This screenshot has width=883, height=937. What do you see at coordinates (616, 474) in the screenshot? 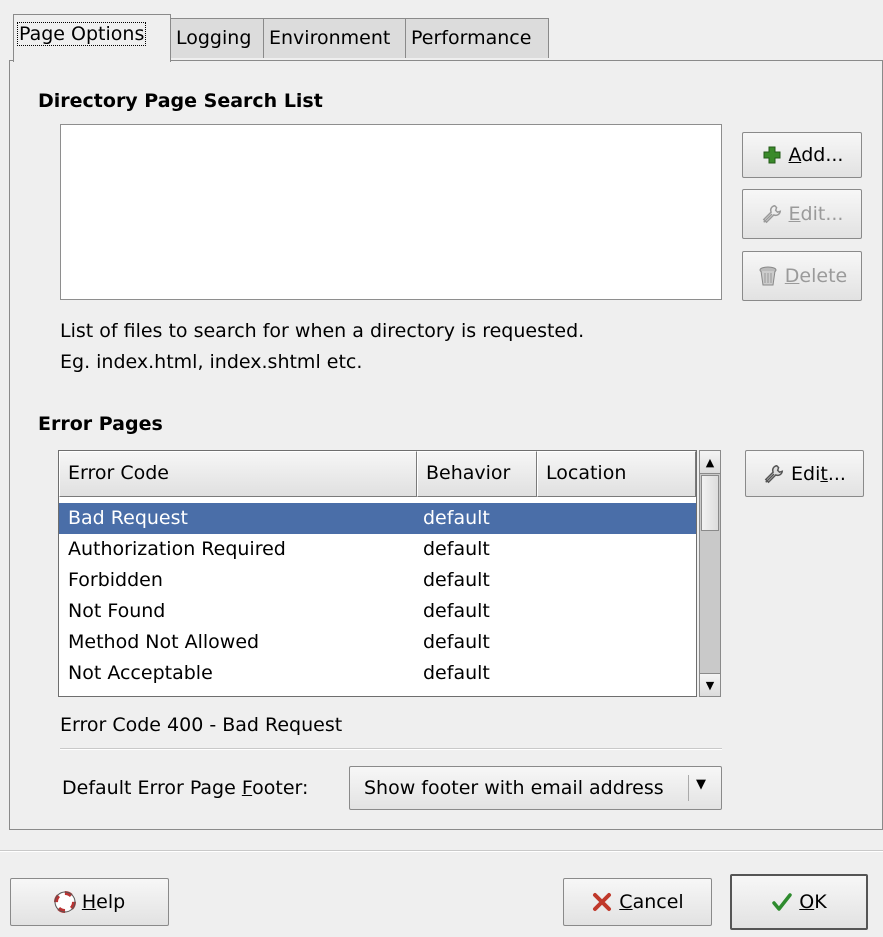
I see `column-header-location: Location` at bounding box center [616, 474].